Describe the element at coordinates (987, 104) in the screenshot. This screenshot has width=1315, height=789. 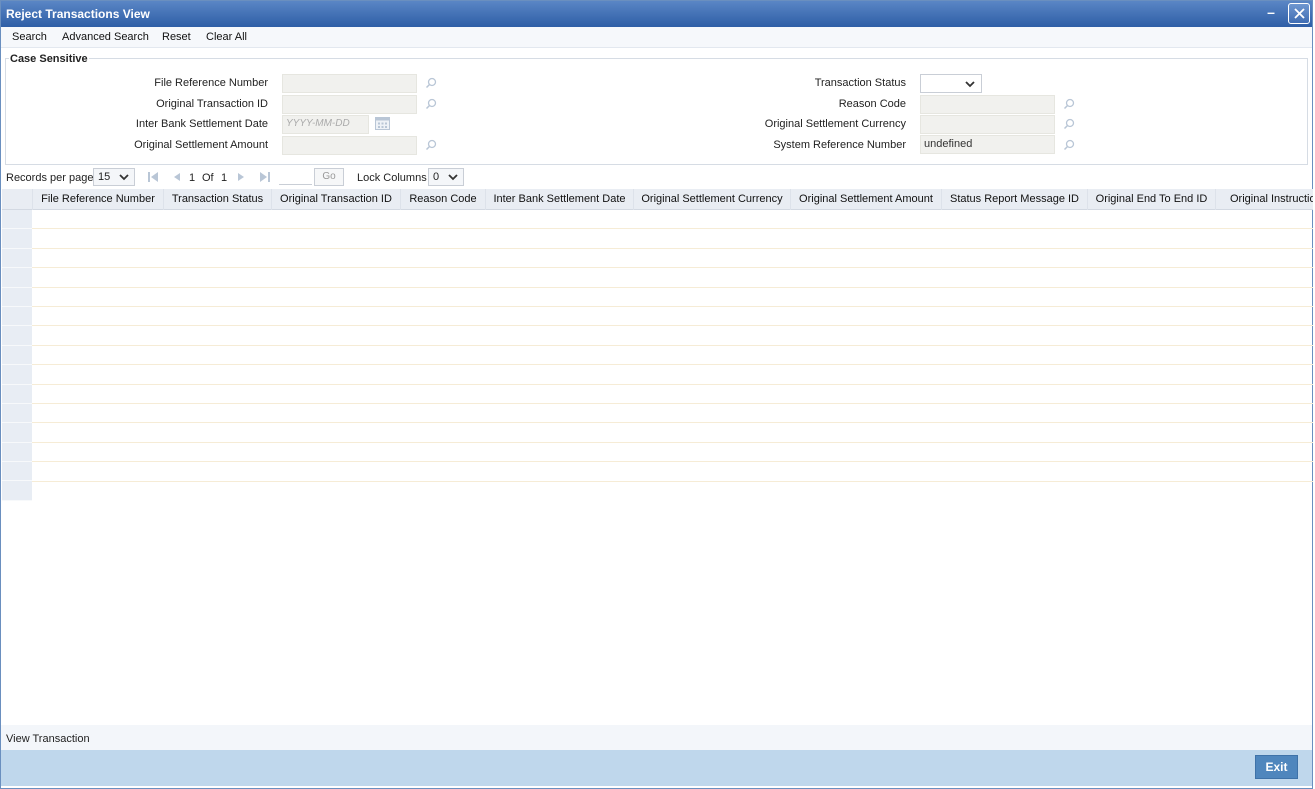
I see `reason-code-input` at that location.